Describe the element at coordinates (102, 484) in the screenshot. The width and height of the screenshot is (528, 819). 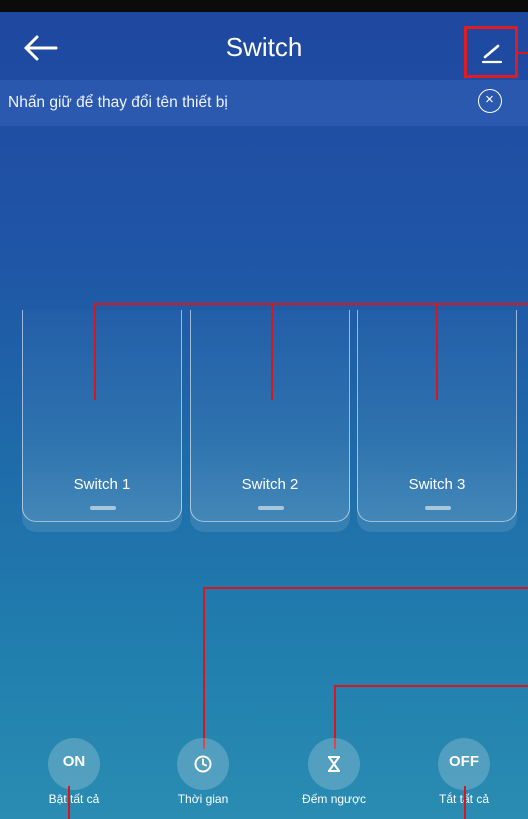
I see `switch-label: Switch 1` at that location.